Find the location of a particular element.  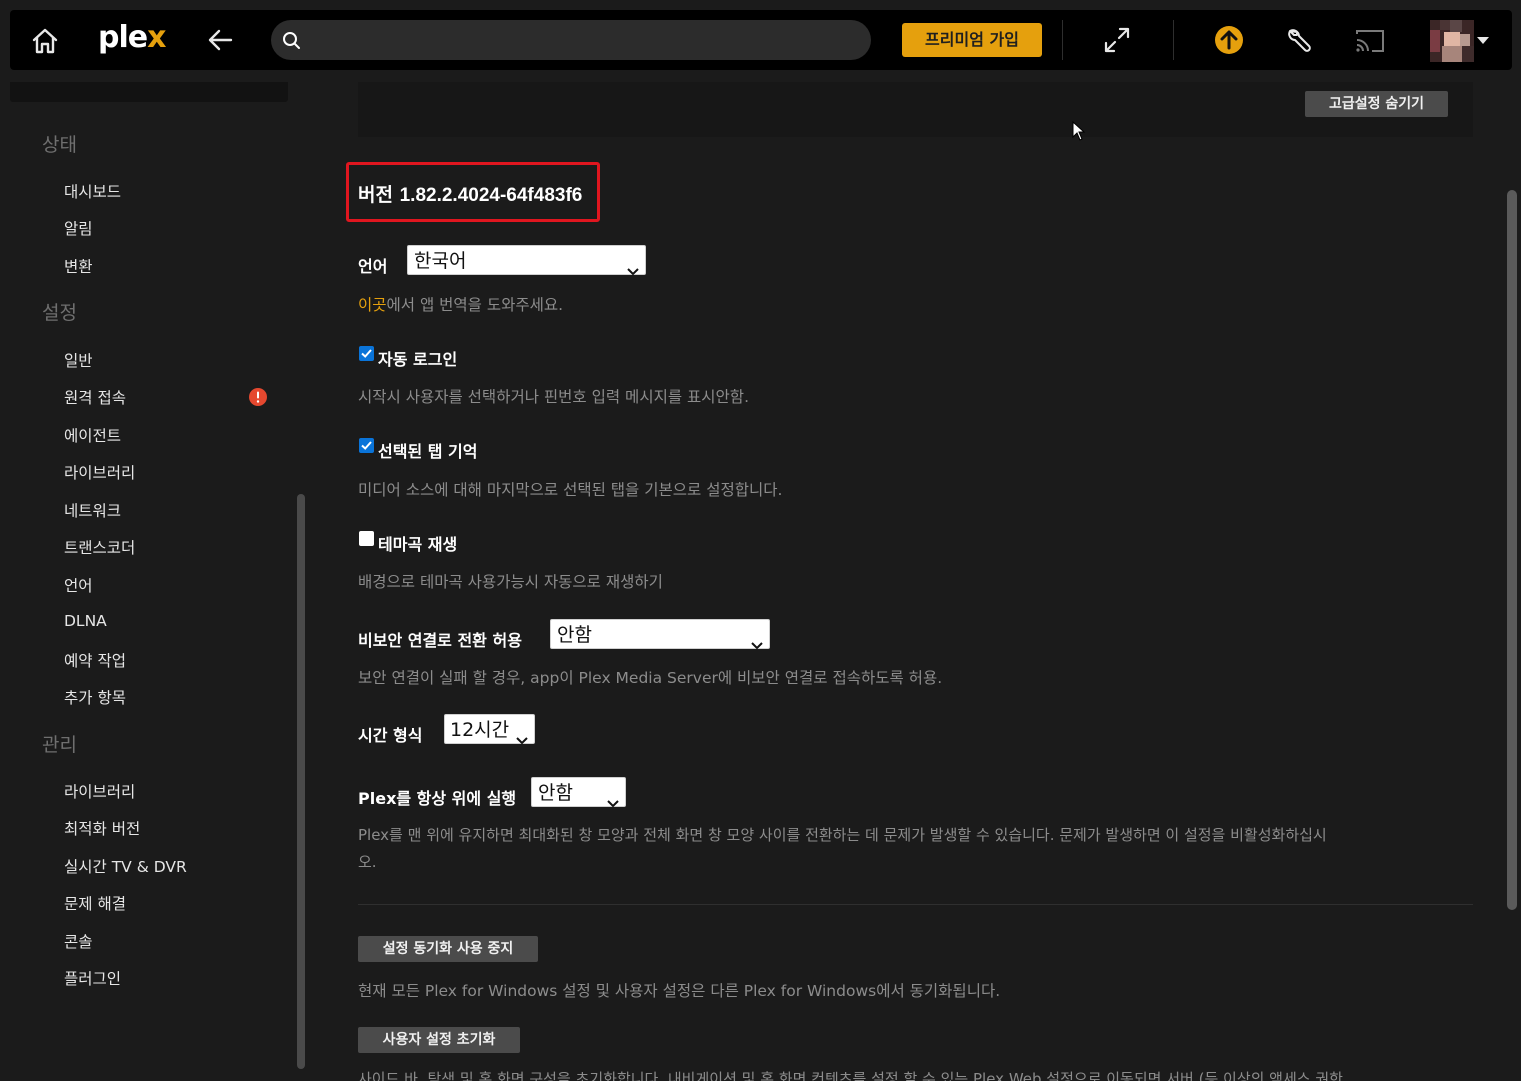

sidebar-item-alerts: 알림 is located at coordinates (78, 228).